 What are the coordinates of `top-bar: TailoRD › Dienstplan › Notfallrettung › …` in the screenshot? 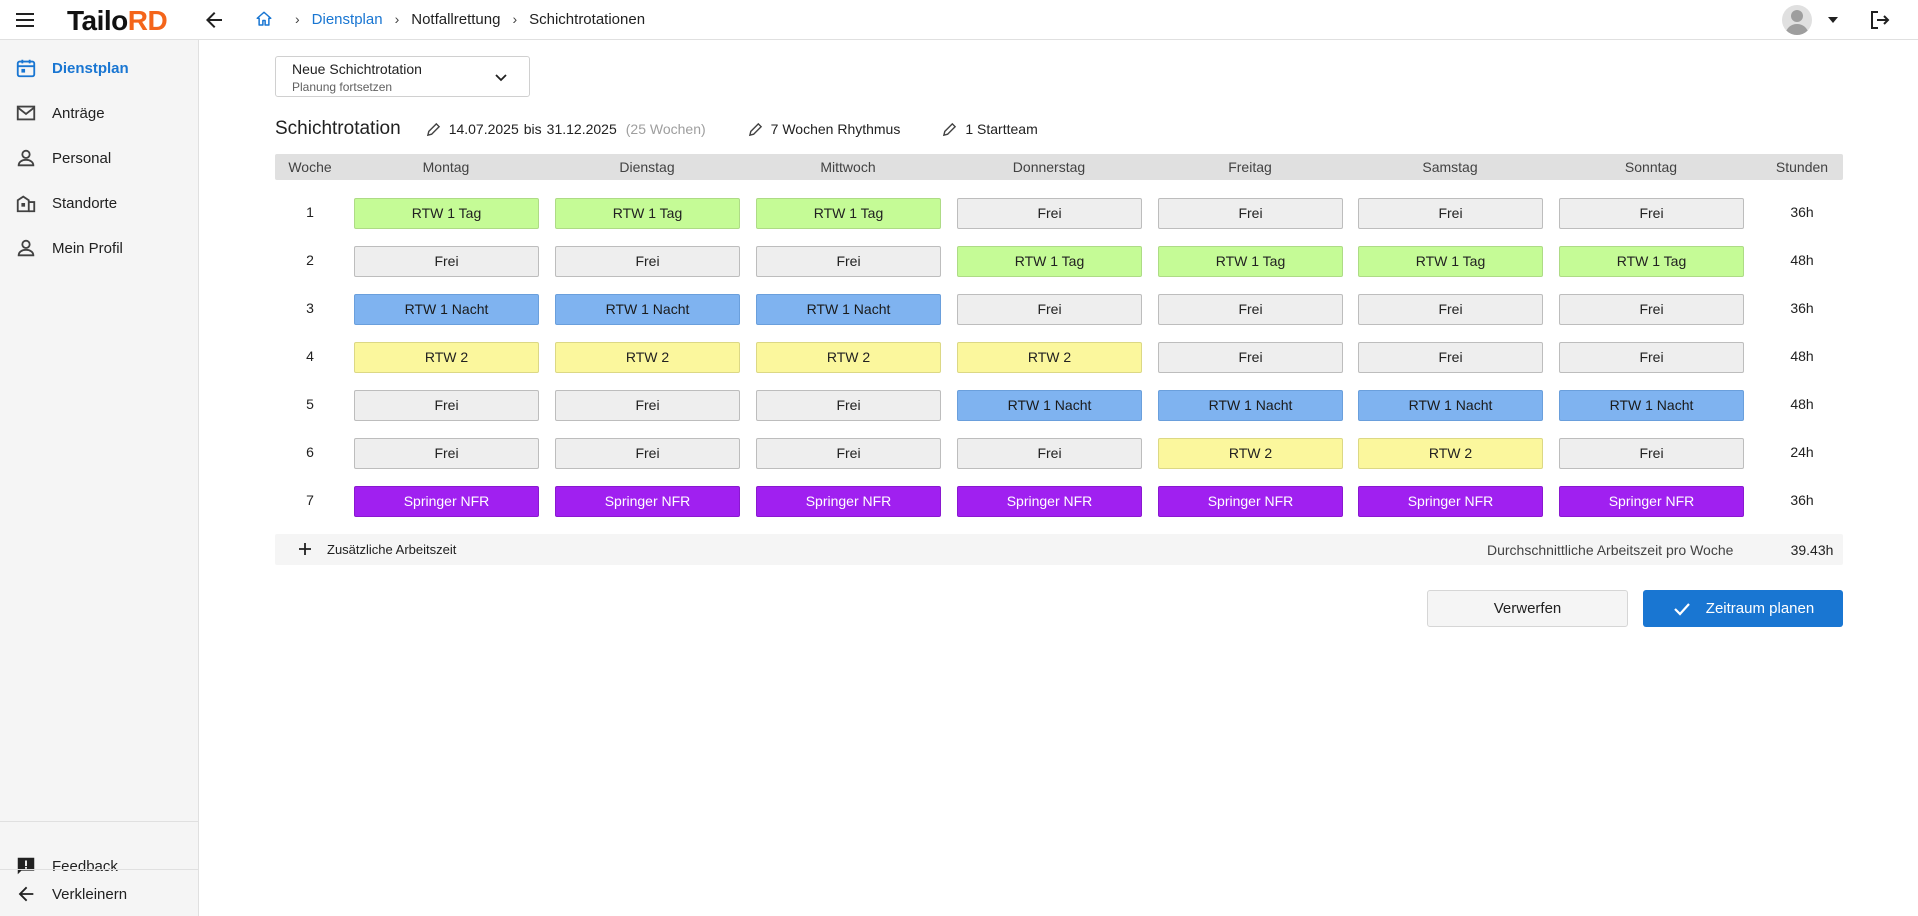 It's located at (959, 20).